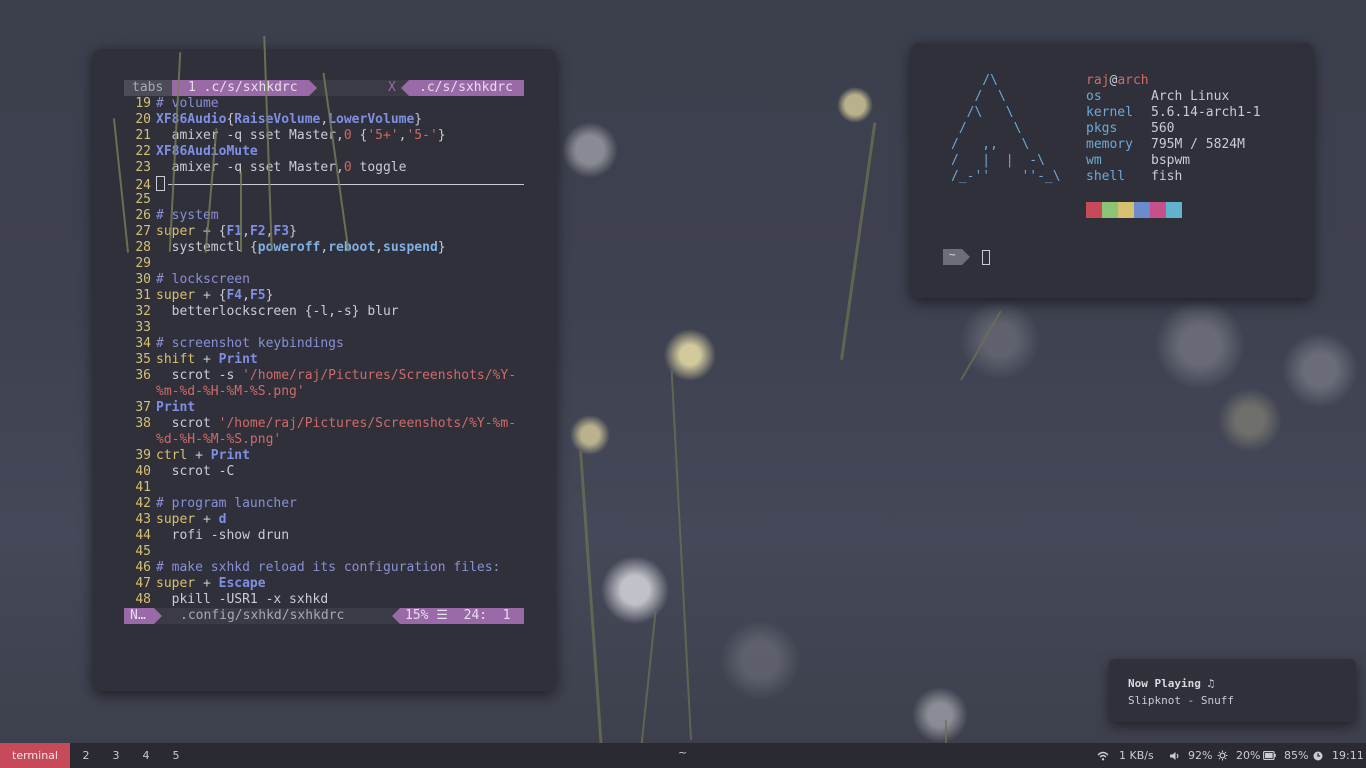 The height and width of the screenshot is (768, 1366). I want to click on code-token: scrot, so click(187, 423).